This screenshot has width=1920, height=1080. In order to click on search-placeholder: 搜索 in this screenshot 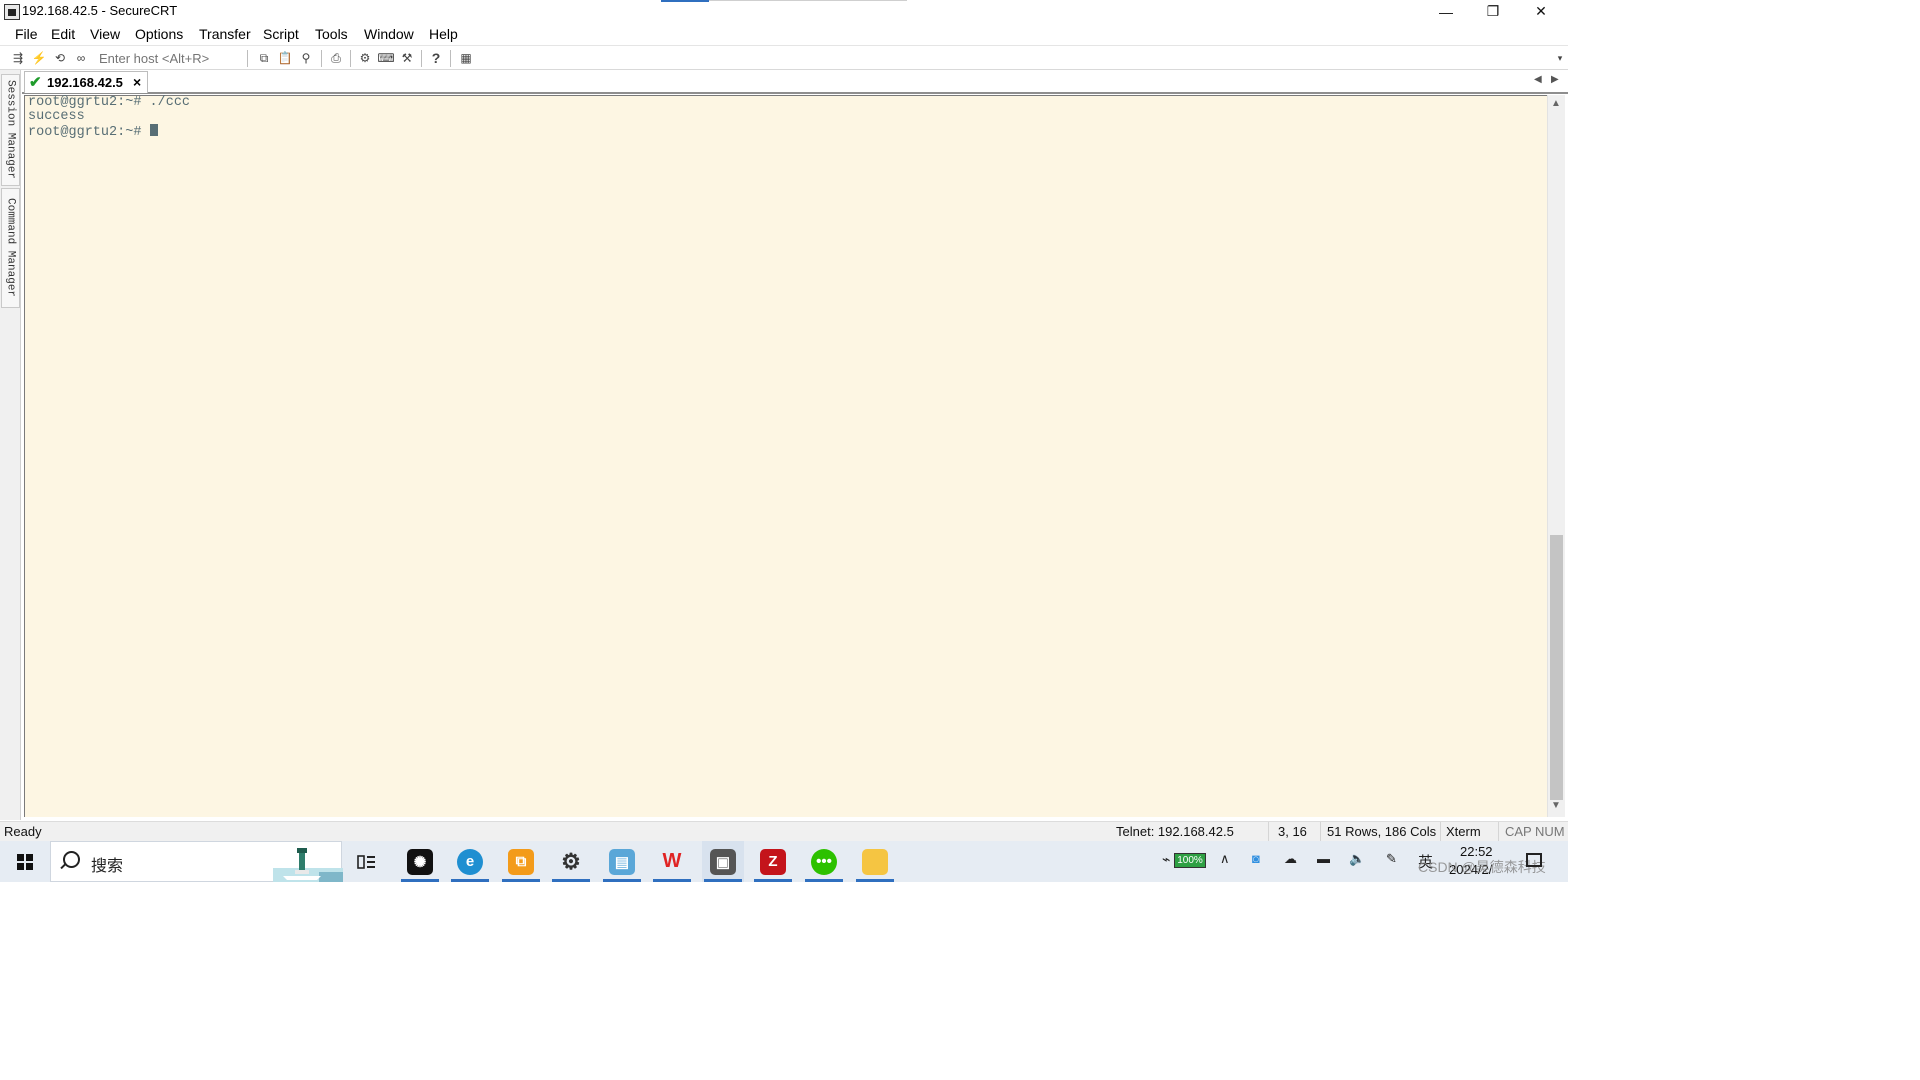, I will do `click(107, 866)`.